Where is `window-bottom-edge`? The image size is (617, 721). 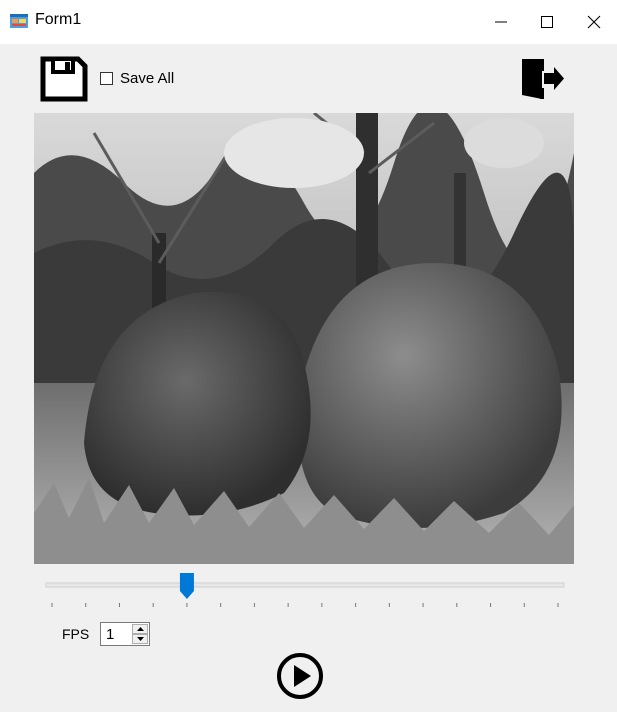 window-bottom-edge is located at coordinates (308, 716).